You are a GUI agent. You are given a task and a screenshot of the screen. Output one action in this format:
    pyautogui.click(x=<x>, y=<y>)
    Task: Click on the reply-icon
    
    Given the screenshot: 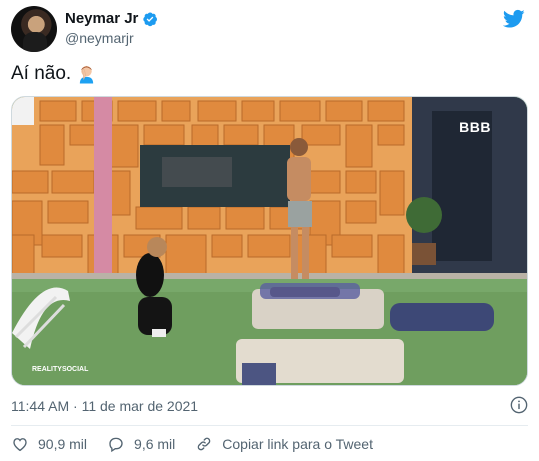 What is the action you would take?
    pyautogui.click(x=116, y=445)
    